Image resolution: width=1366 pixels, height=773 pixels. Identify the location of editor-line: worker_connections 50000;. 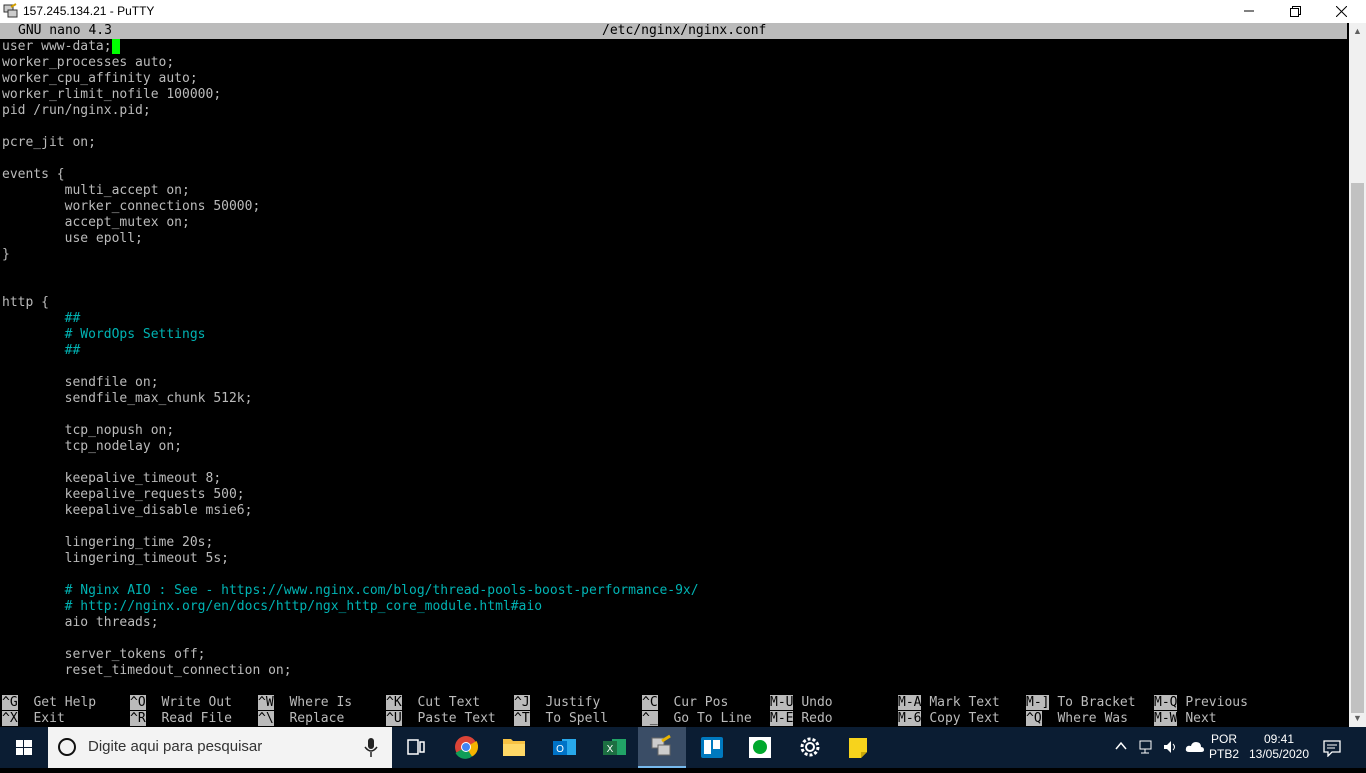
(131, 207).